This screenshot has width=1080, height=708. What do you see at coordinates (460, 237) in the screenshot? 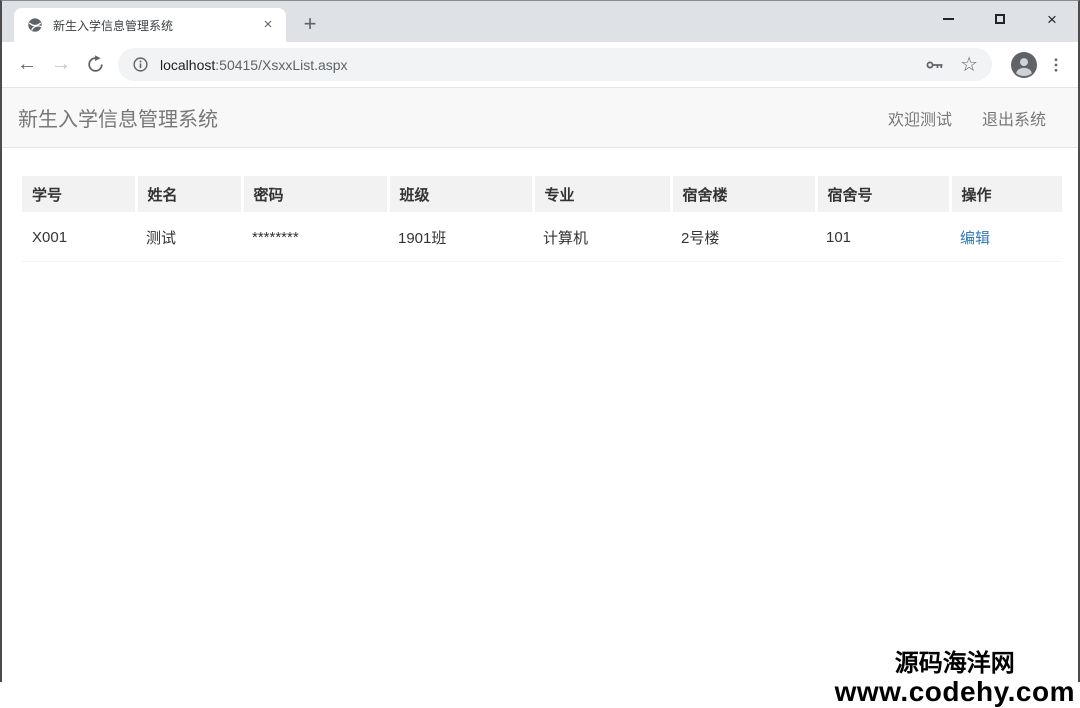
I see `cell-class: 1901班` at bounding box center [460, 237].